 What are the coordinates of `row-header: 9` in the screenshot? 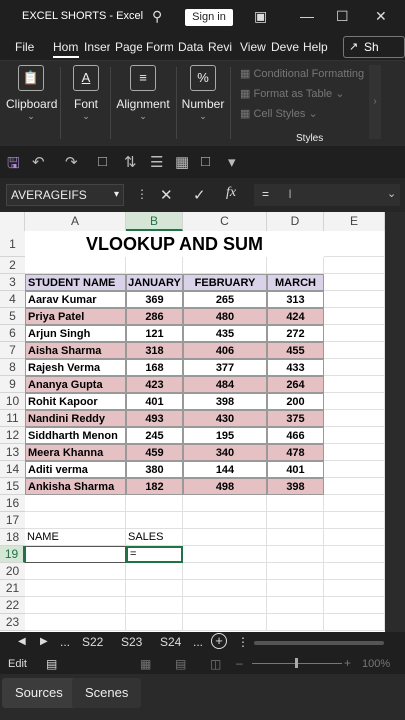 It's located at (12, 384).